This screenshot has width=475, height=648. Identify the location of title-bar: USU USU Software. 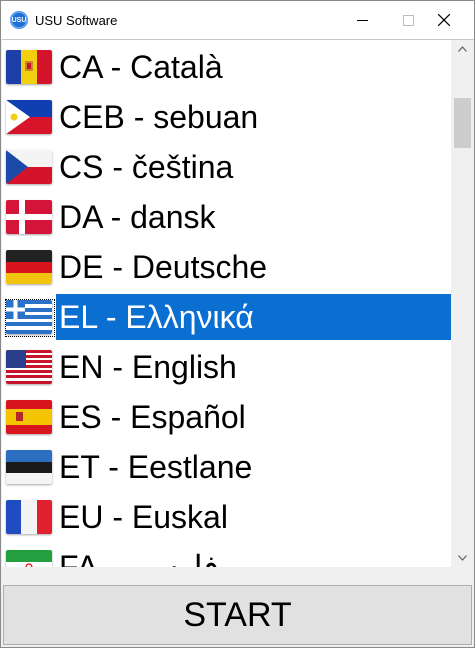
(237, 20).